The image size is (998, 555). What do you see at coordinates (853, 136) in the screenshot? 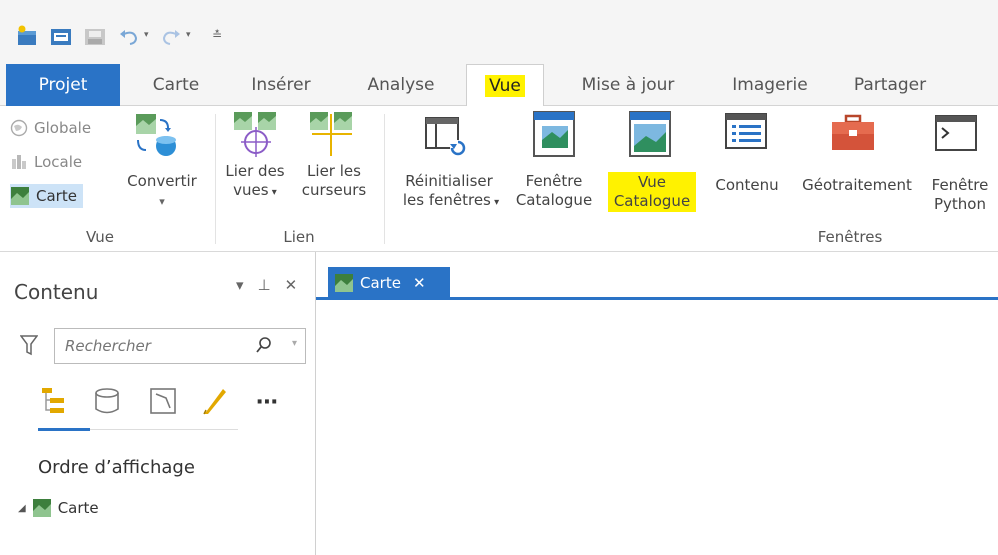
I see `geoprocessing-icon` at bounding box center [853, 136].